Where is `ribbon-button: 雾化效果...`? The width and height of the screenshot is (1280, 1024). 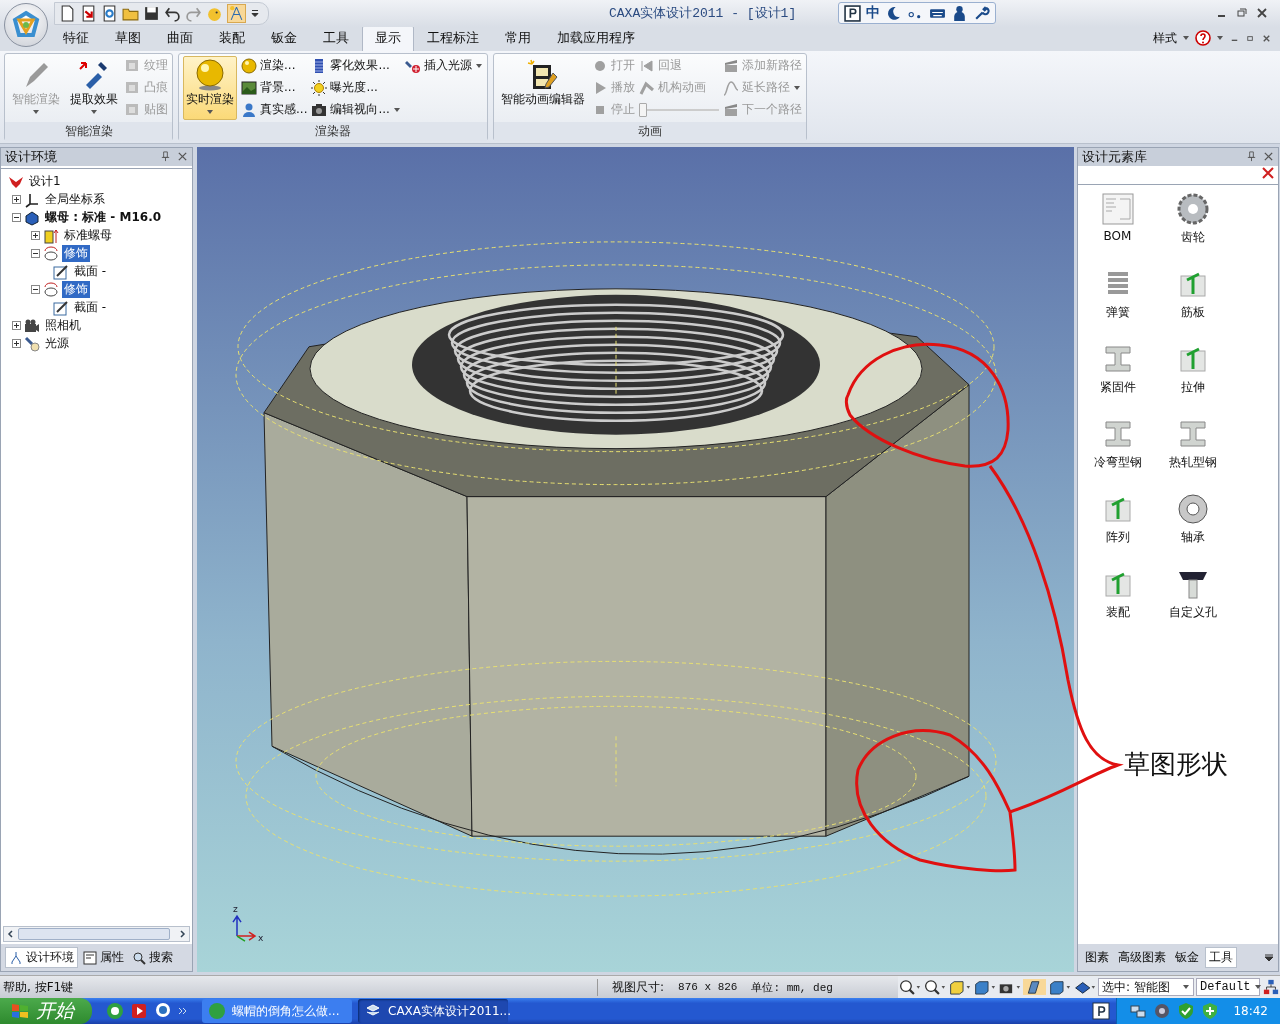
ribbon-button: 雾化效果... is located at coordinates (356, 65).